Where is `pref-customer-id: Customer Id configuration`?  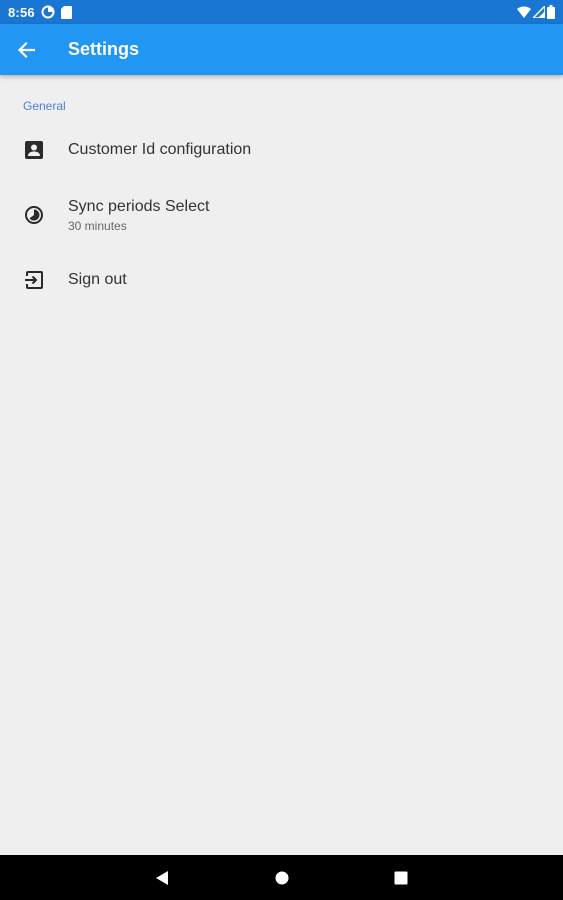 pref-customer-id: Customer Id configuration is located at coordinates (281, 150).